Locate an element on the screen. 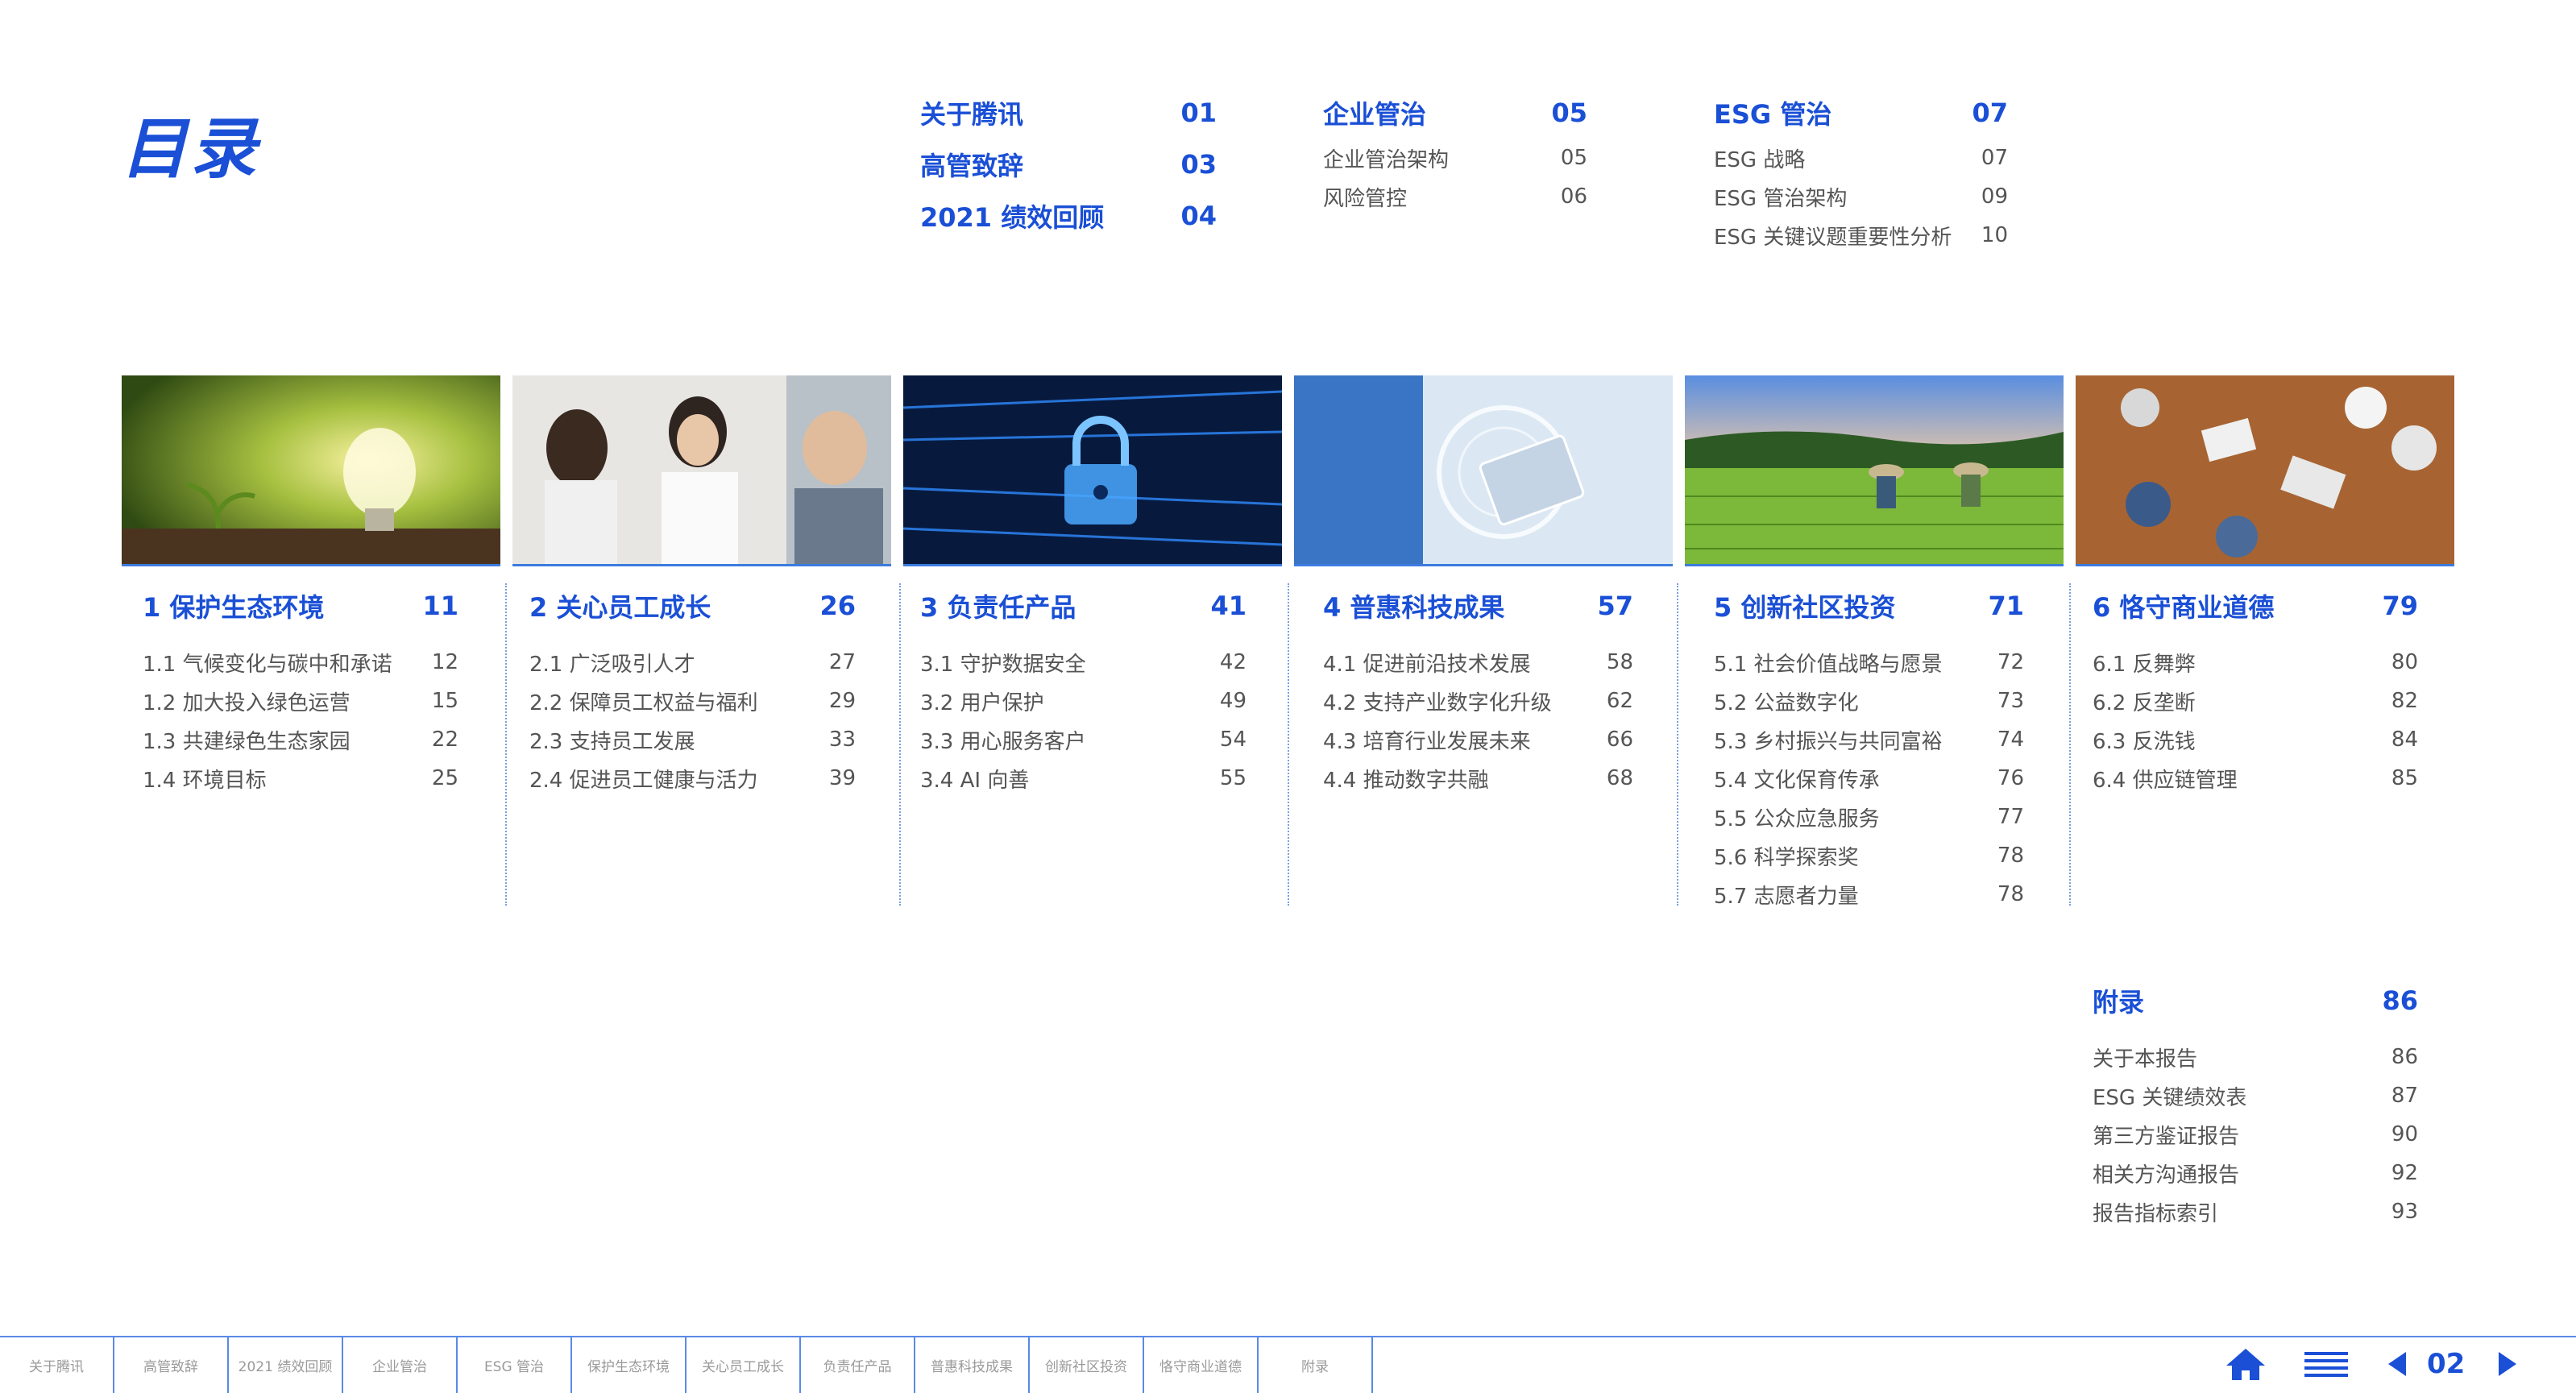  section-item: 关于本报告 86 is located at coordinates (2255, 1057).